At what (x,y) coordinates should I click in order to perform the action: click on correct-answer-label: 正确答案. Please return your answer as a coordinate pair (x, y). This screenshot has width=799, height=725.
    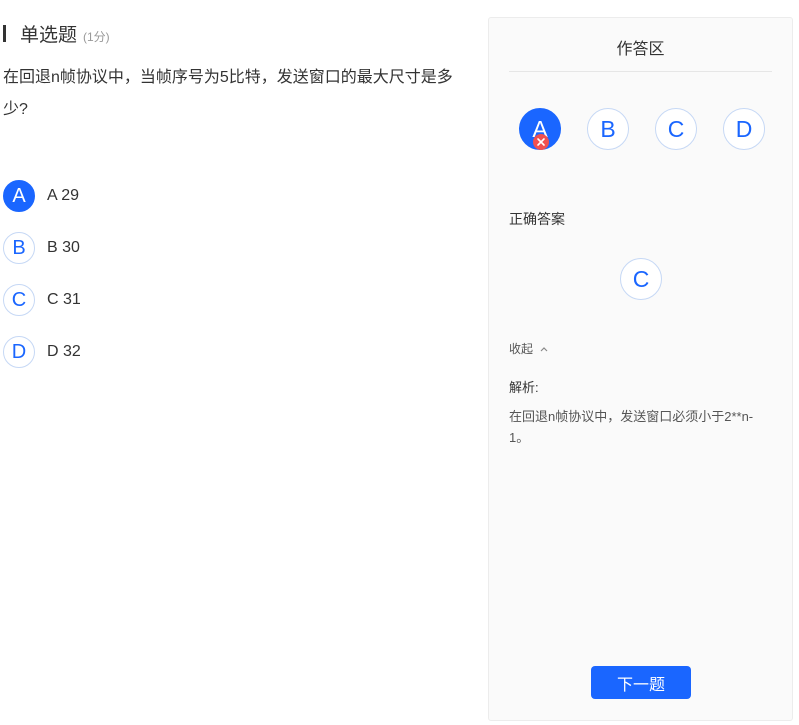
    Looking at the image, I should click on (537, 219).